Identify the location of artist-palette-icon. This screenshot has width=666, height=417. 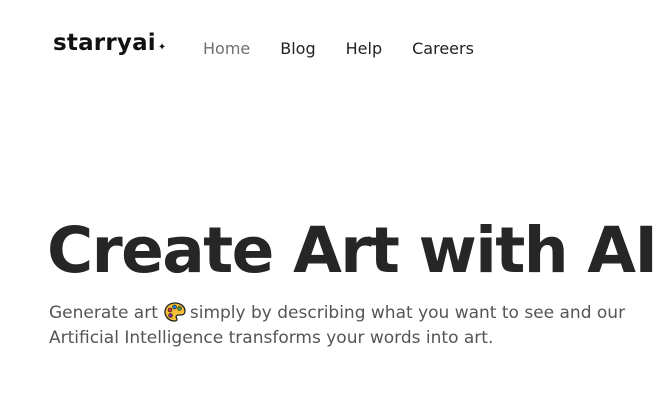
(175, 312).